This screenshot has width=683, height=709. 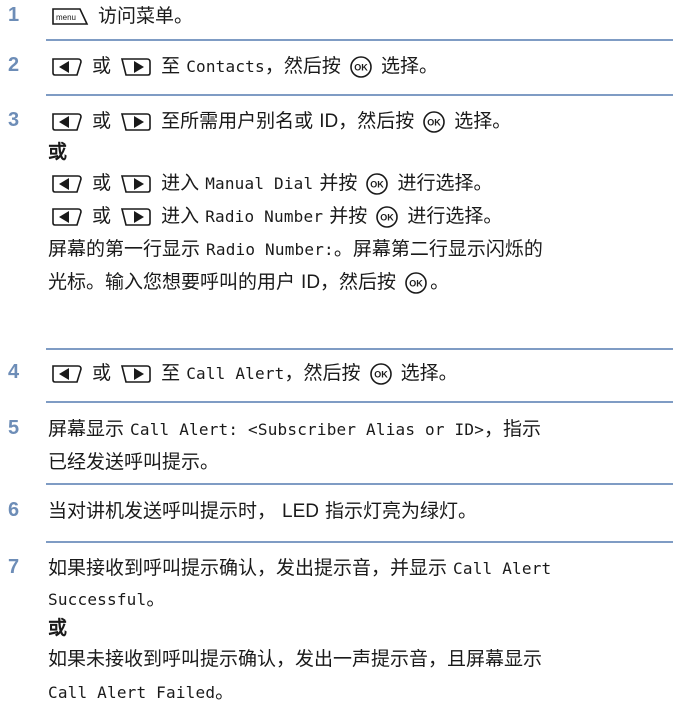 I want to click on display-text: Call Alert Failed, so click(x=132, y=692).